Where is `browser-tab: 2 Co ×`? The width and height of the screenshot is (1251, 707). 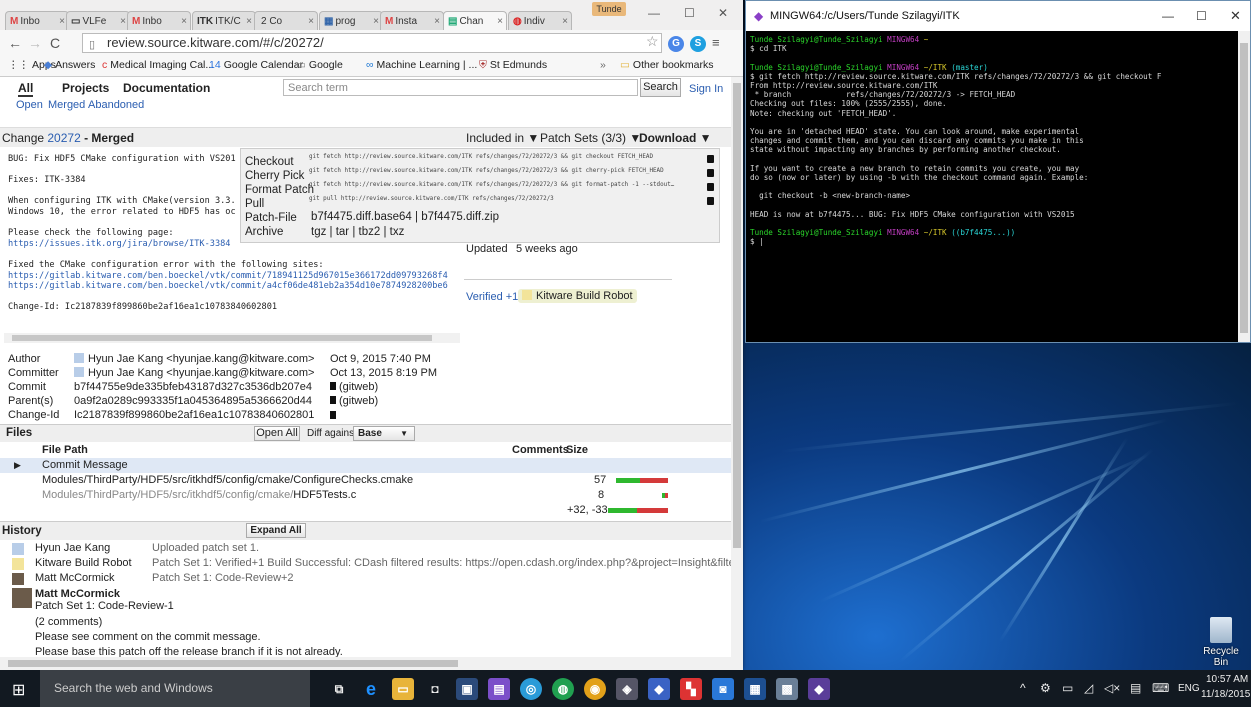
browser-tab: 2 Co × is located at coordinates (286, 20).